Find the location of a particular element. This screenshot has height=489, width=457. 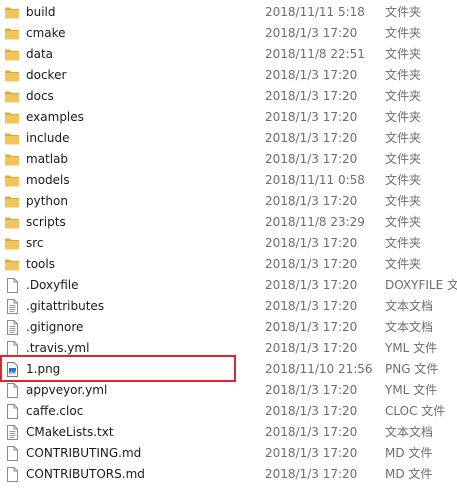

file-row: caffe.cloc 2018/1/3 17:20 CLOC 文件 is located at coordinates (228, 411).